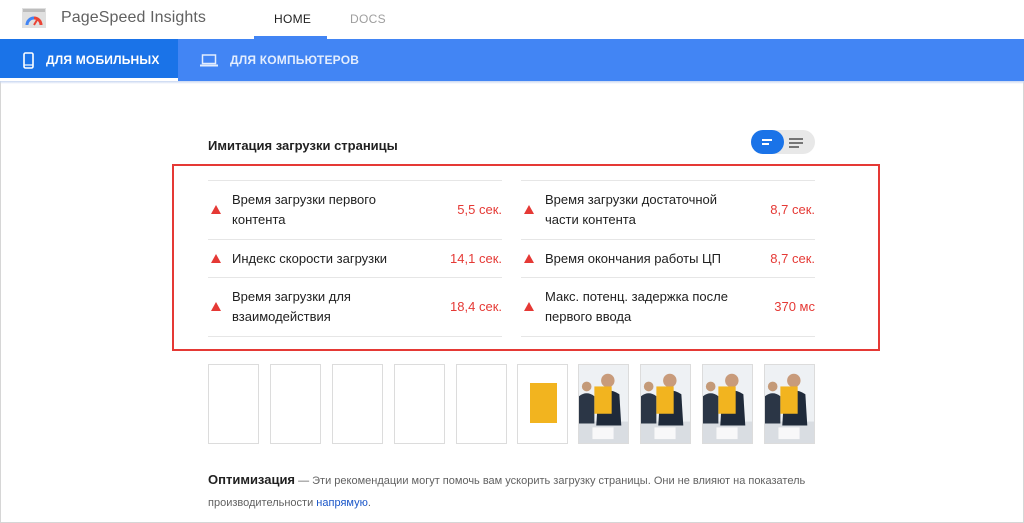  Describe the element at coordinates (479, 209) in the screenshot. I see `metric-value: 5,5 сек.` at that location.